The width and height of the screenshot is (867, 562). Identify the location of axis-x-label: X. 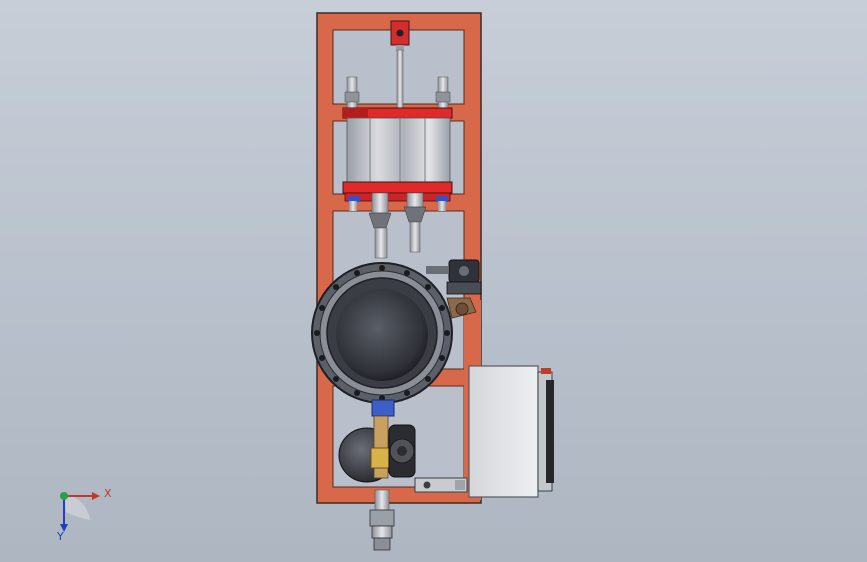
(108, 493).